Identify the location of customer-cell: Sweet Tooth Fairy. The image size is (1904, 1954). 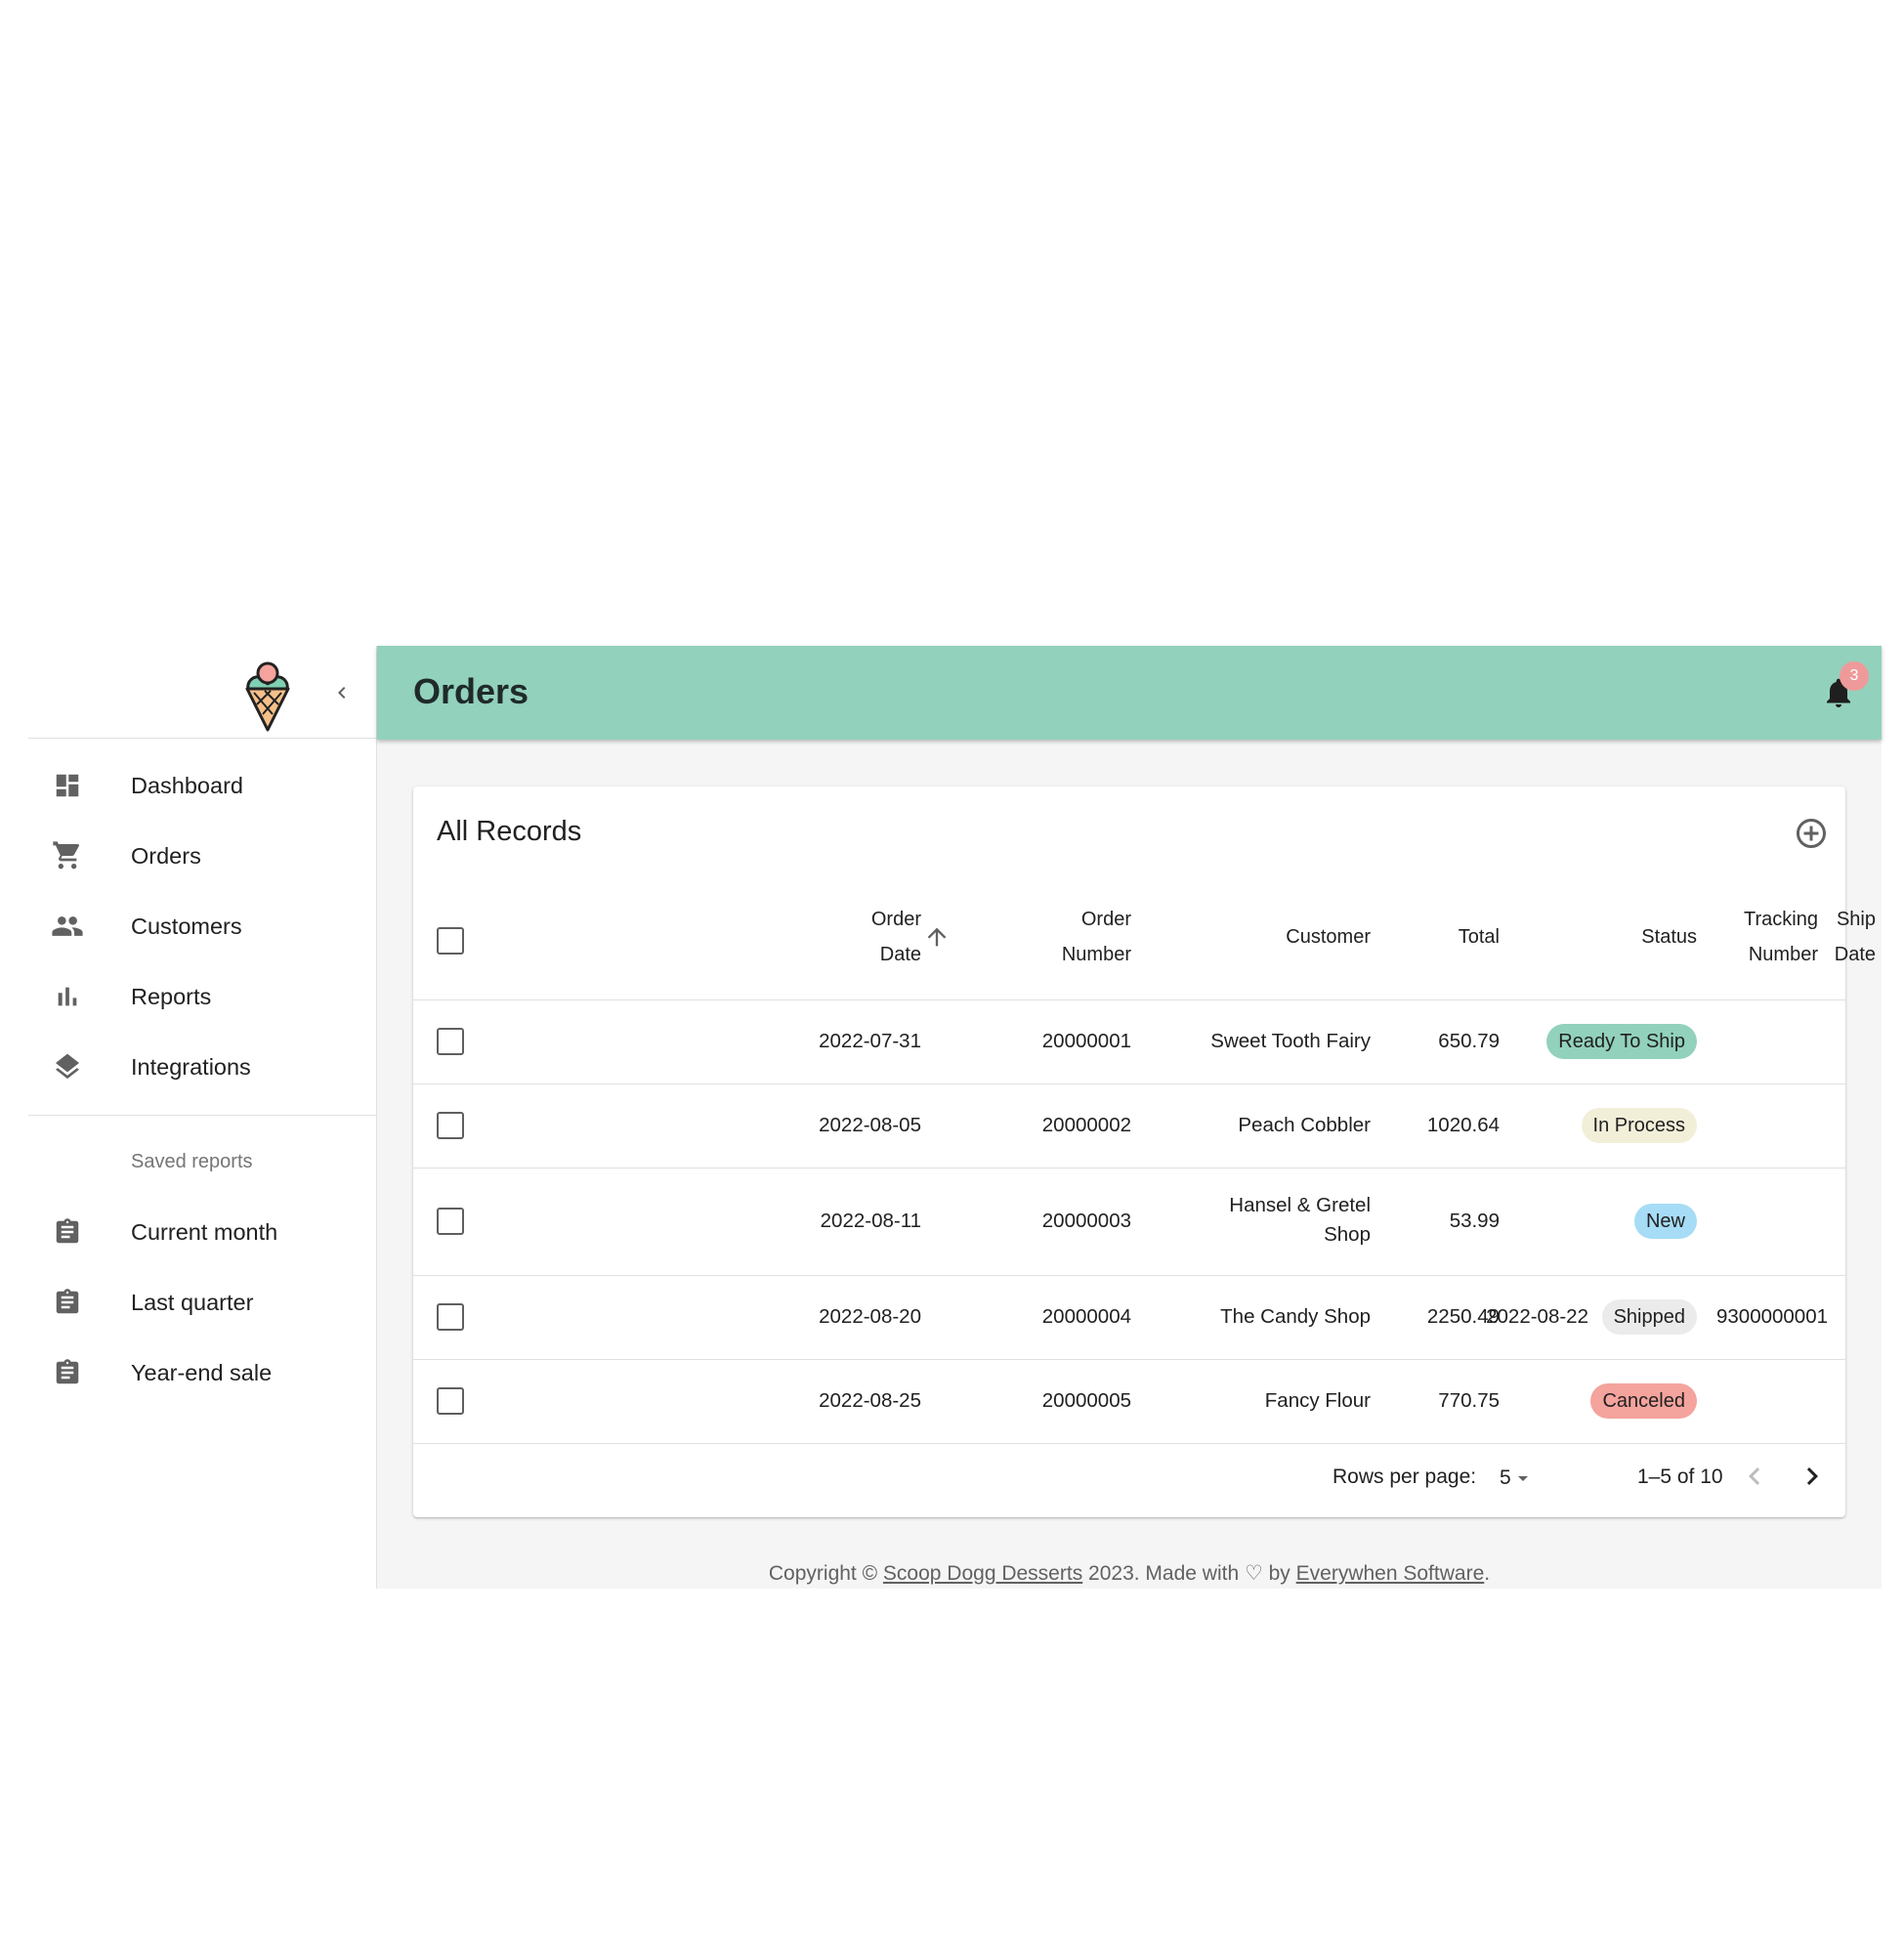
(1290, 1041).